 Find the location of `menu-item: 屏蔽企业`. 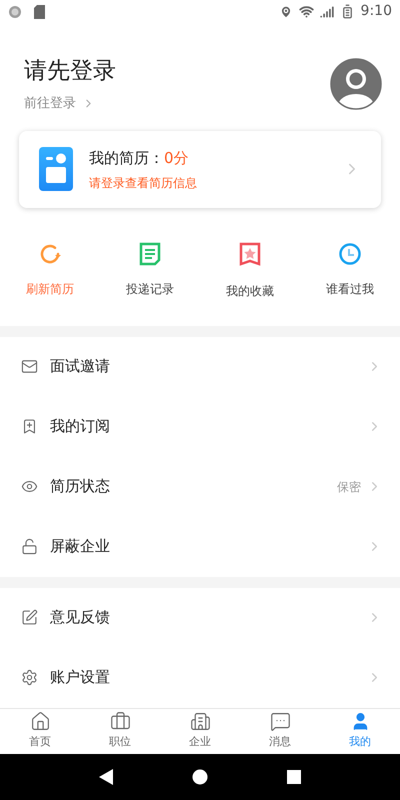

menu-item: 屏蔽企业 is located at coordinates (200, 546).